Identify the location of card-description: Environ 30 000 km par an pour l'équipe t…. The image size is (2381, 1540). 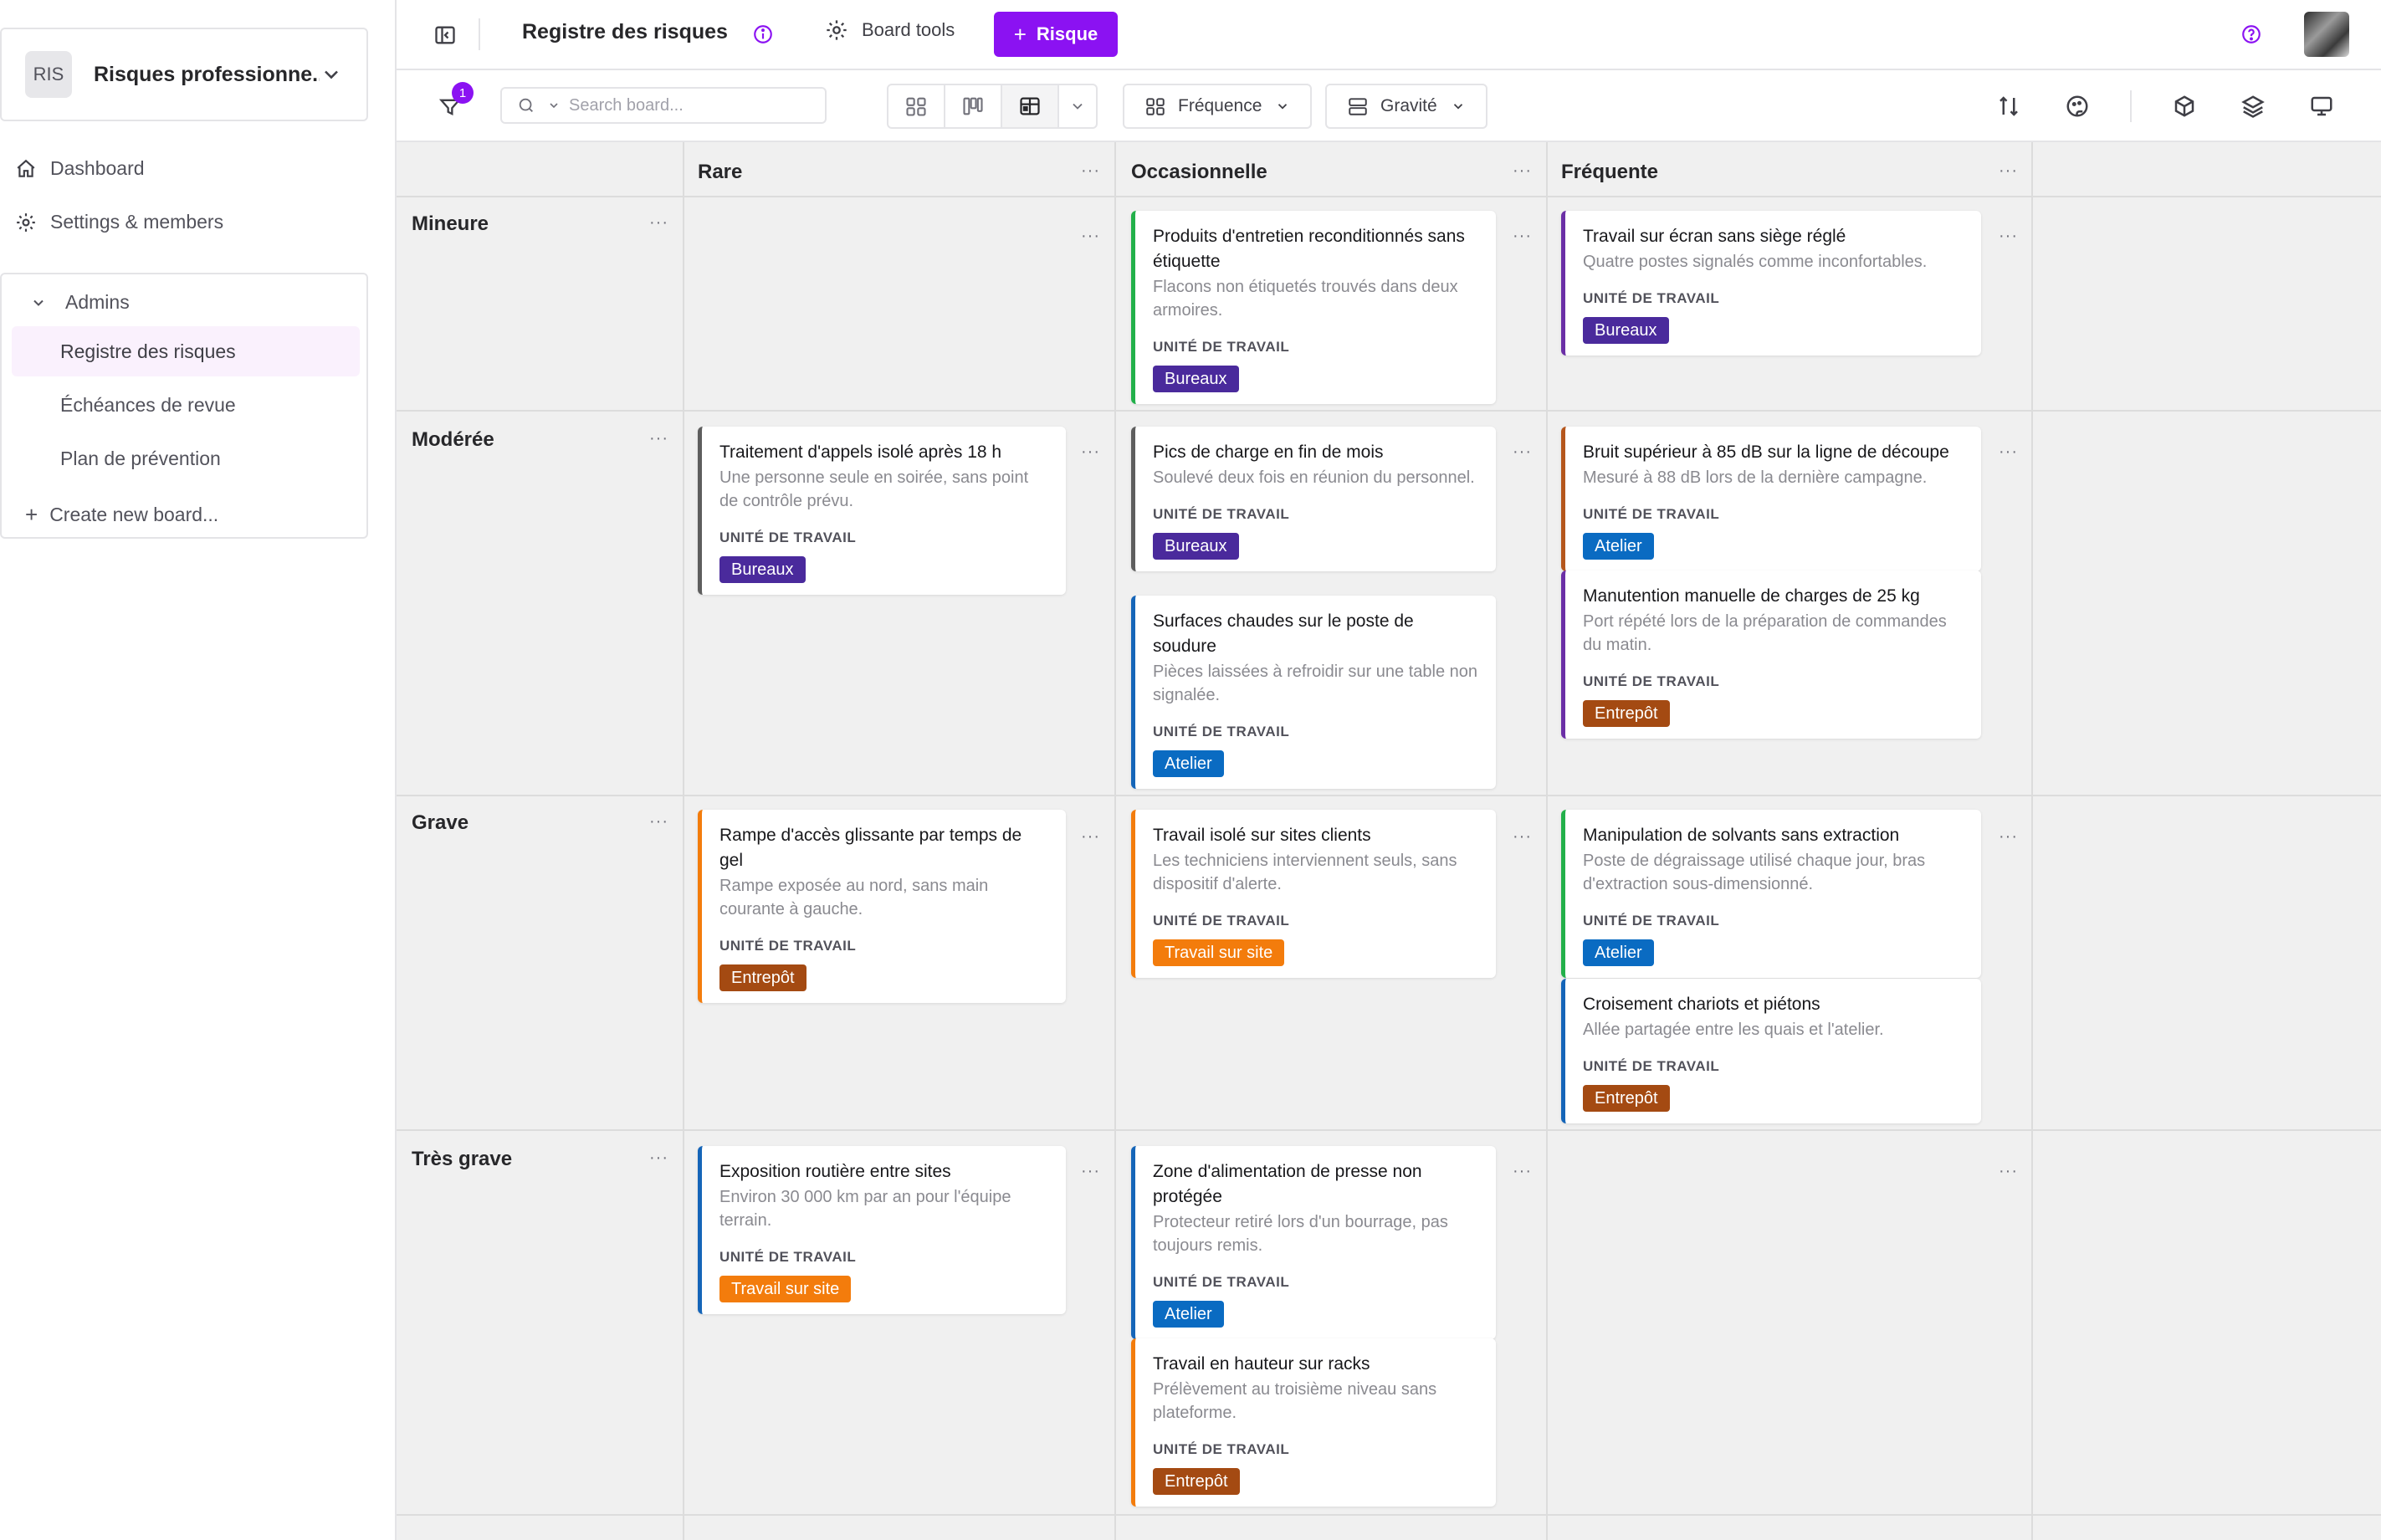
(865, 1209).